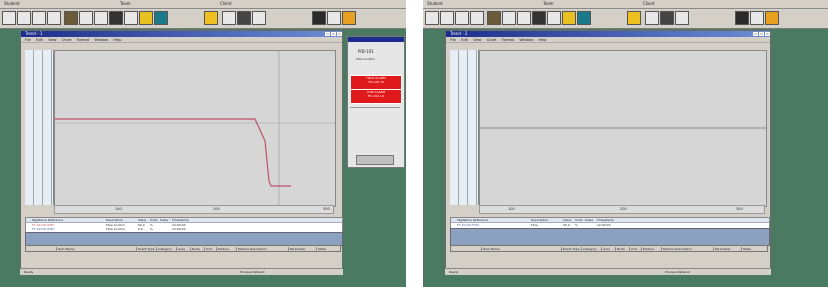 This screenshot has height=287, width=828. I want to click on legend-row: FT-201/OUT/PV Flow 50.0 % 12:00:00, so click(610, 225).